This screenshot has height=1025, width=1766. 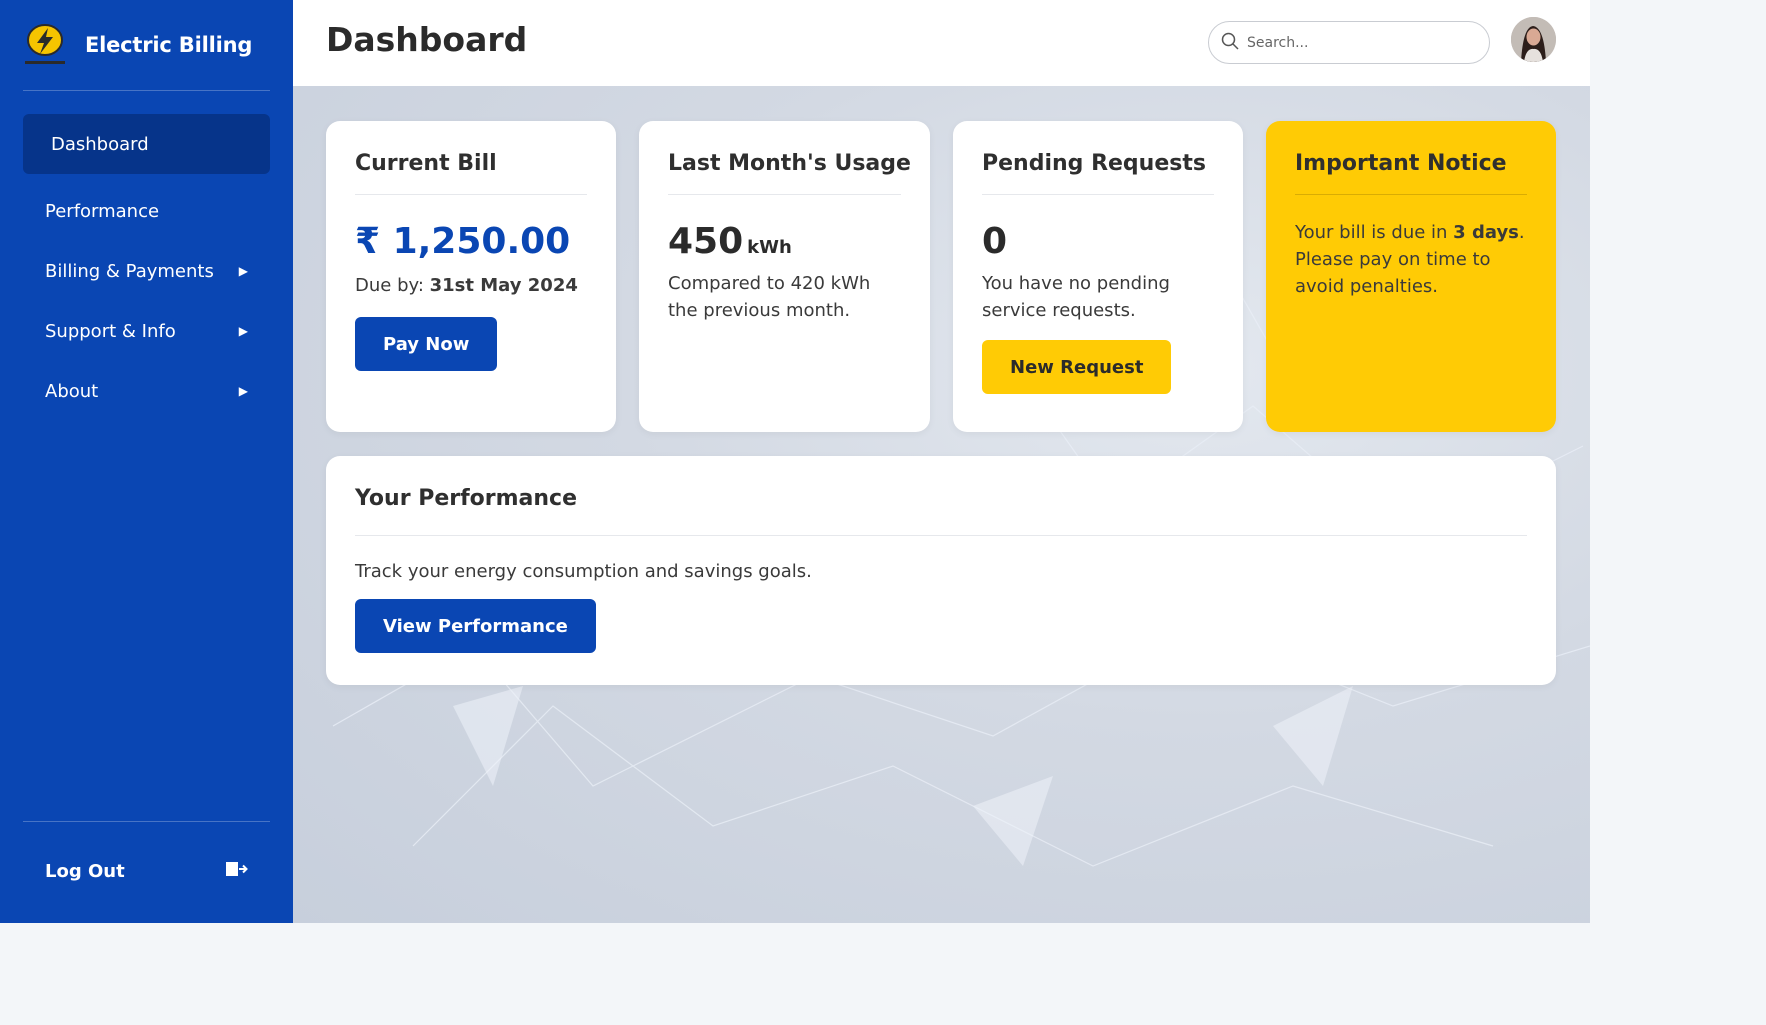 I want to click on sidebar-item-label: Performance, so click(x=102, y=211).